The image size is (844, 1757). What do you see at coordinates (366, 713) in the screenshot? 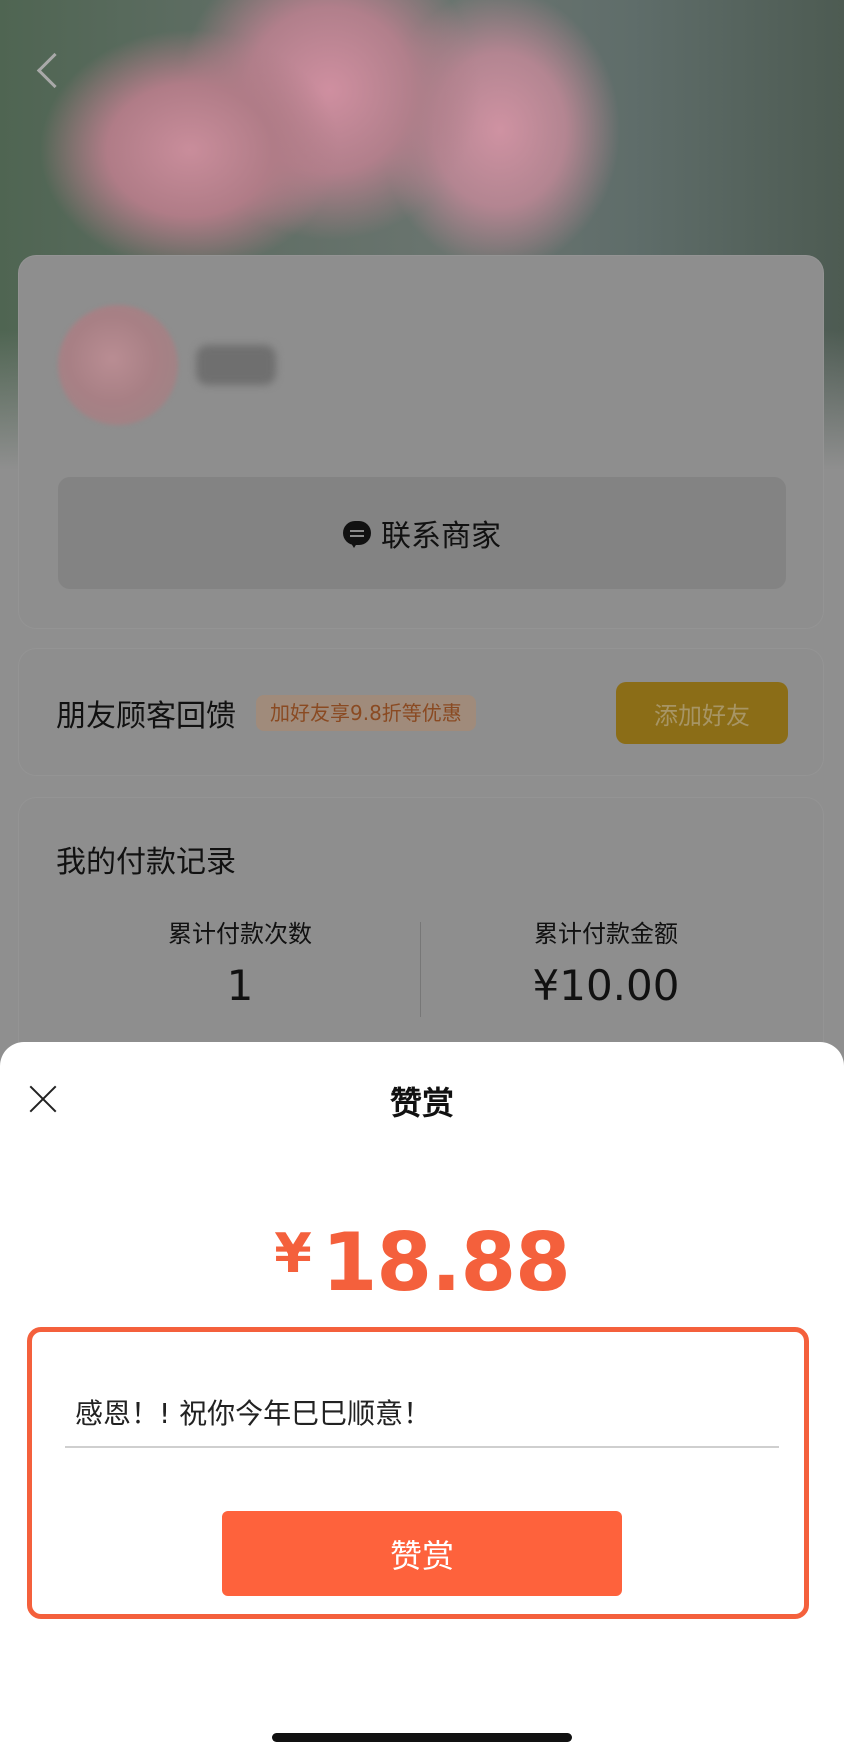
I see `discount-badge: 加好友享9.8折等优惠` at bounding box center [366, 713].